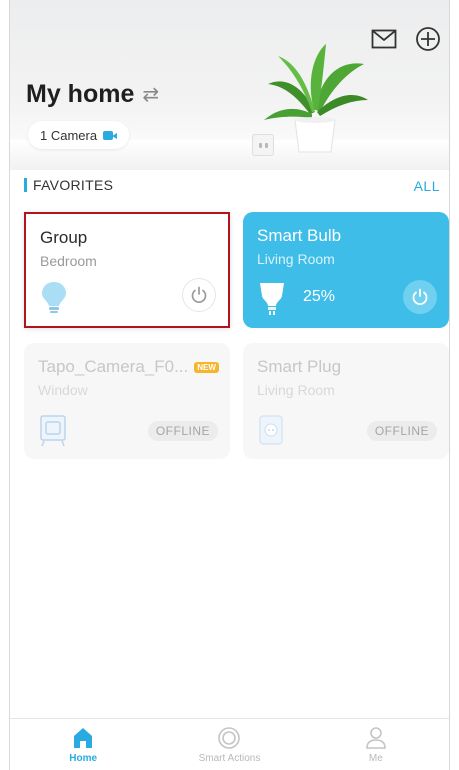 The height and width of the screenshot is (770, 459). What do you see at coordinates (316, 98) in the screenshot?
I see `plant-illustration` at bounding box center [316, 98].